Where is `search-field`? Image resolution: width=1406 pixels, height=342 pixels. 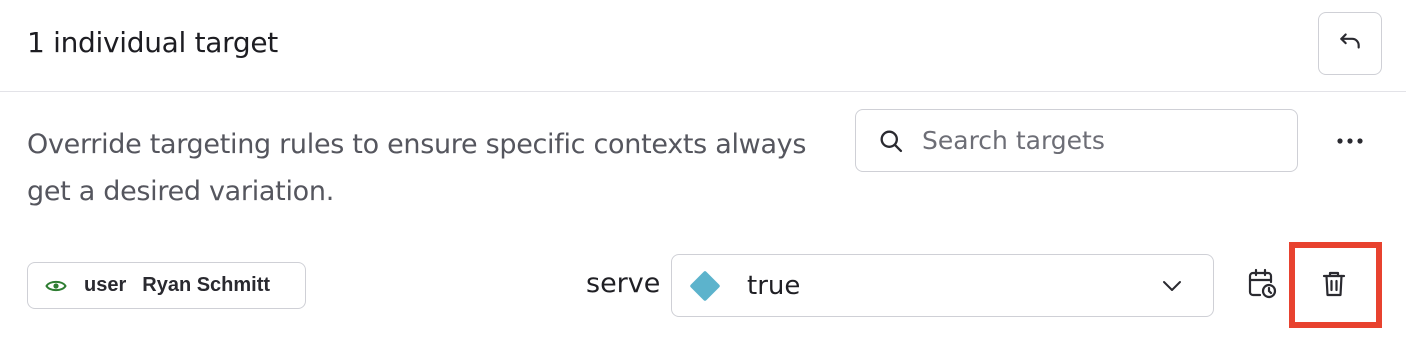 search-field is located at coordinates (1076, 140).